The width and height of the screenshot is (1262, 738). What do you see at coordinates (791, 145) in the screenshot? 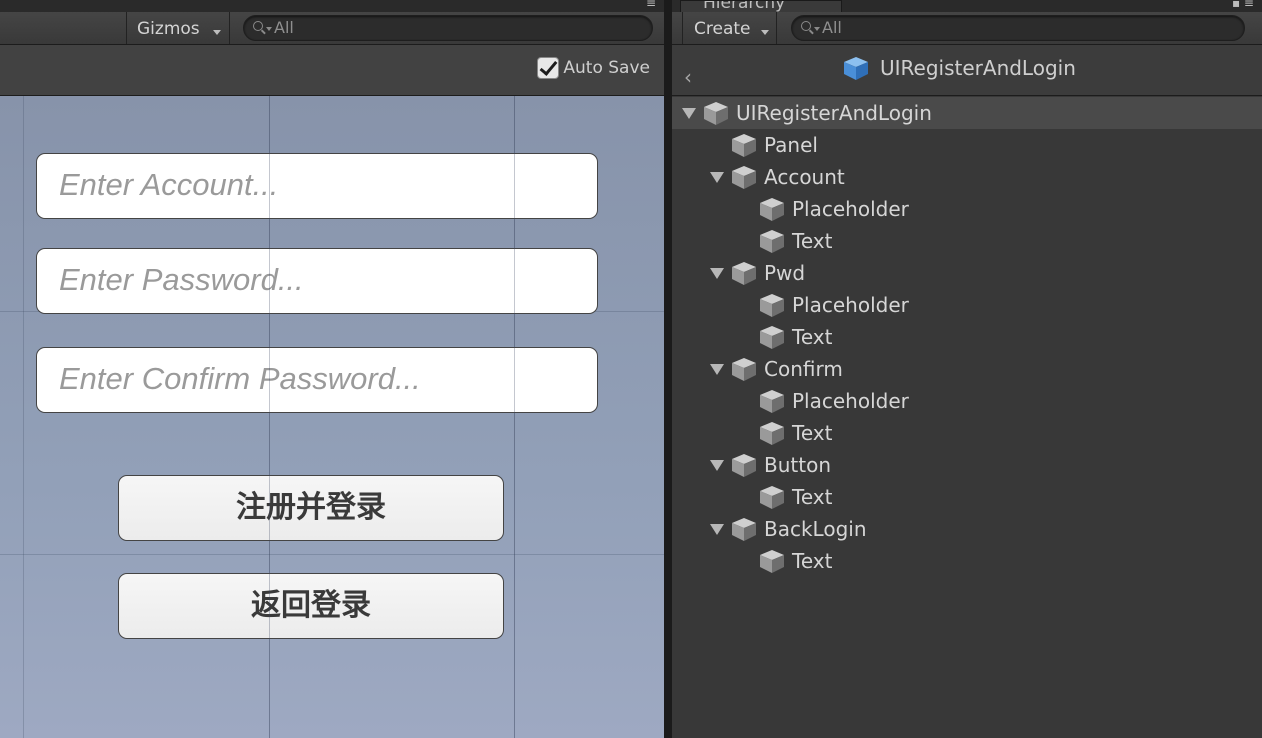
I see `hierarchy-item-label: Panel` at bounding box center [791, 145].